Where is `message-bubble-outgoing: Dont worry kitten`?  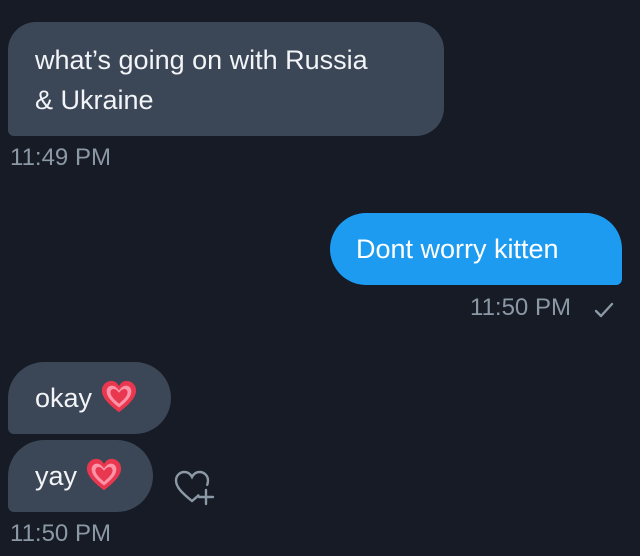 message-bubble-outgoing: Dont worry kitten is located at coordinates (476, 249).